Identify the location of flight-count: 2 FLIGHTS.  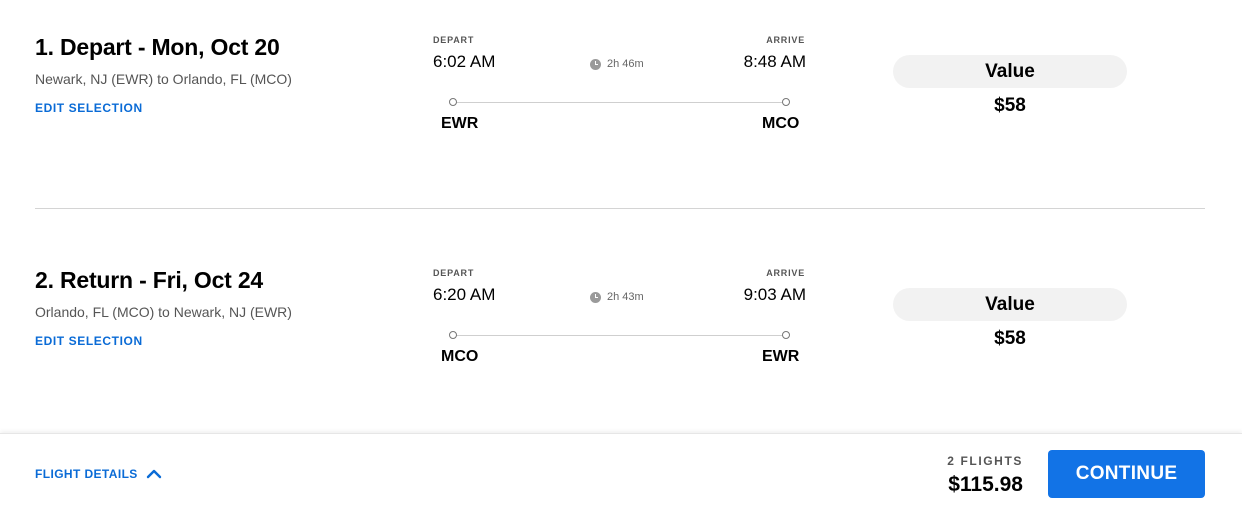
(985, 461).